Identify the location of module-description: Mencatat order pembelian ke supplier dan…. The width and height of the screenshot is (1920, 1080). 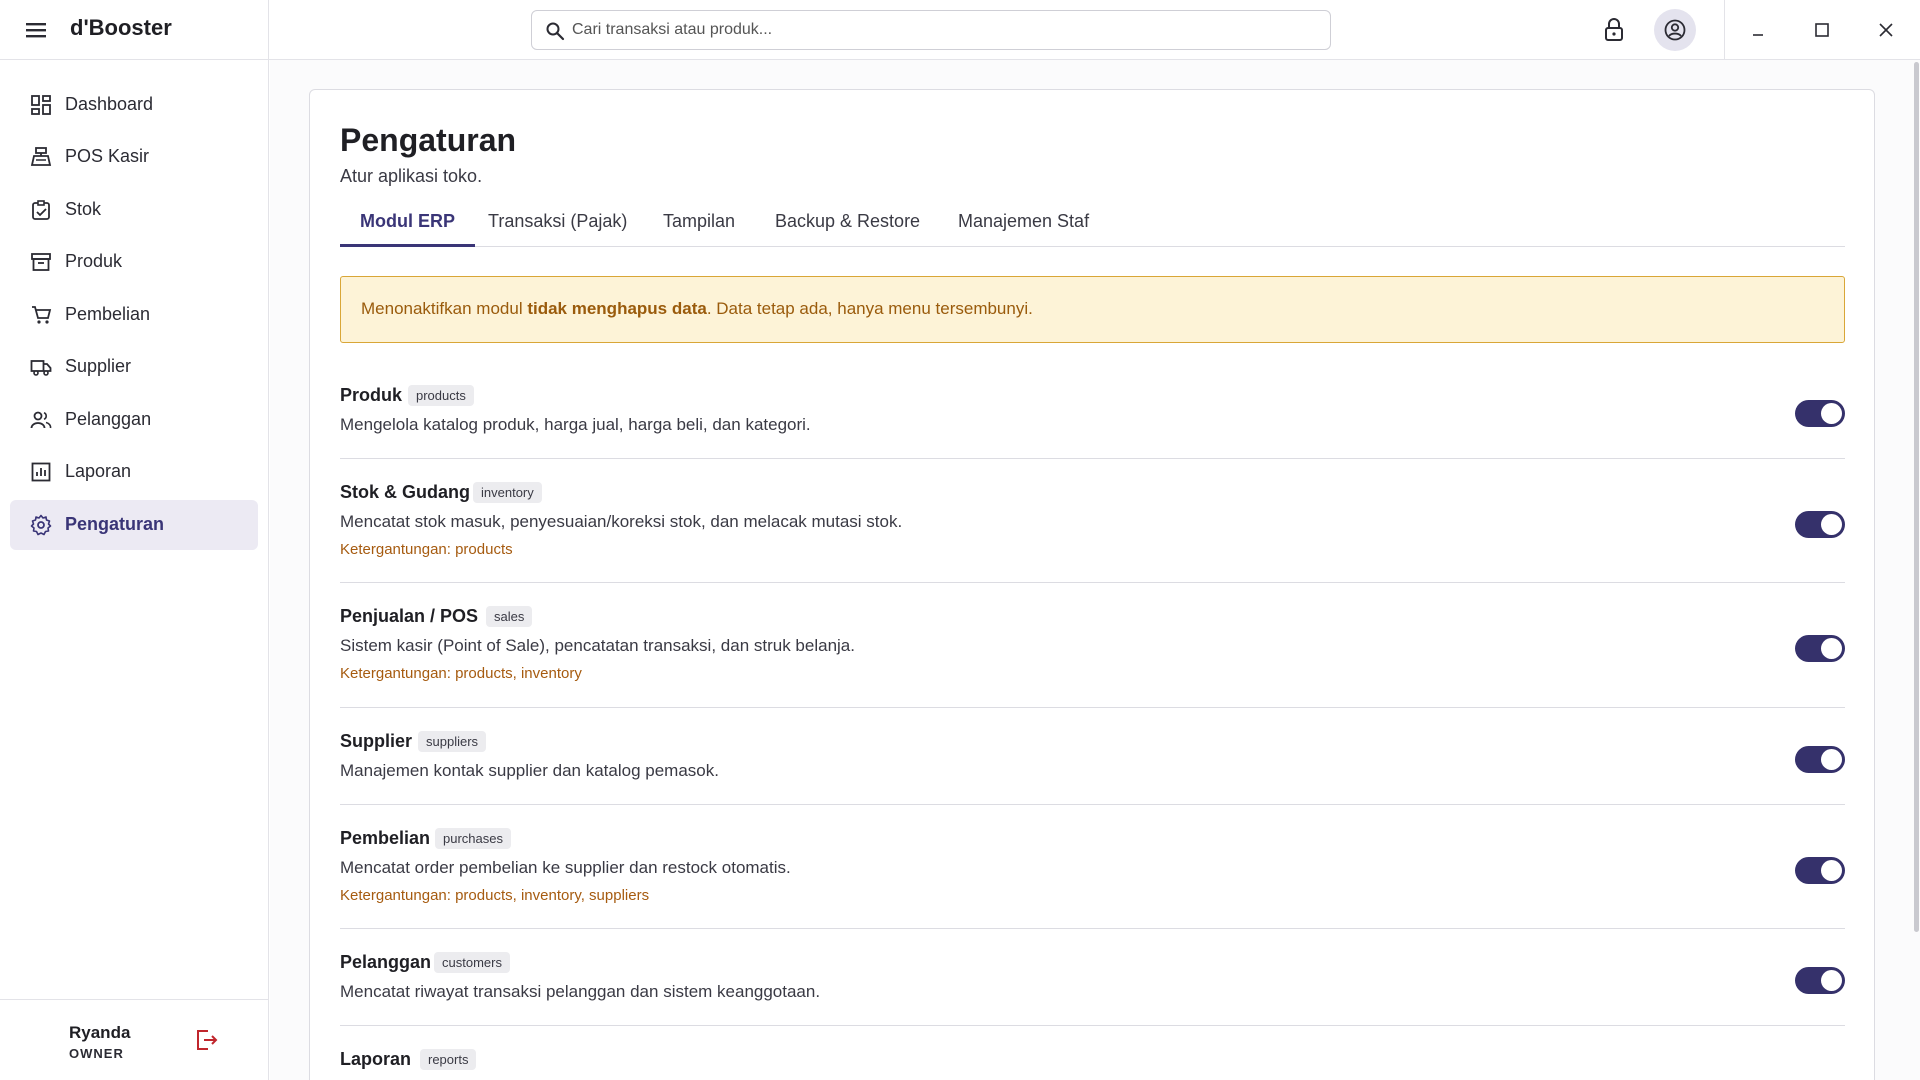
(565, 867).